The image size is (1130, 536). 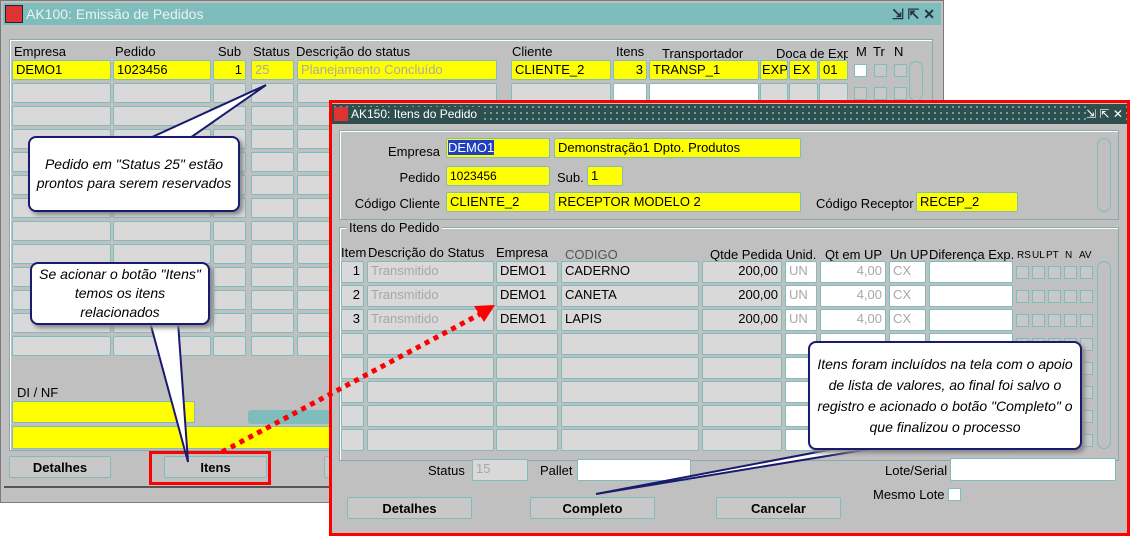 I want to click on completo-callout-pointer, so click(x=748, y=469).